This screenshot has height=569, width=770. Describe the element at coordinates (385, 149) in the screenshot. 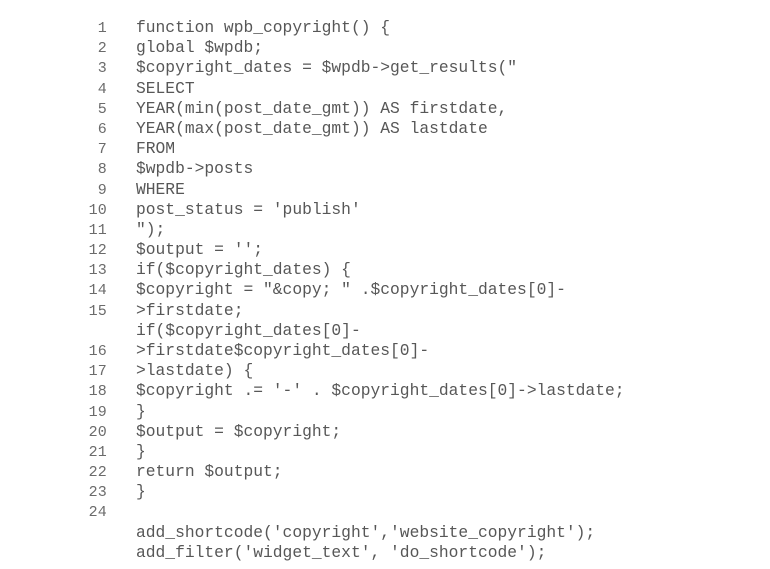

I see `code-line: 7 FROM` at that location.